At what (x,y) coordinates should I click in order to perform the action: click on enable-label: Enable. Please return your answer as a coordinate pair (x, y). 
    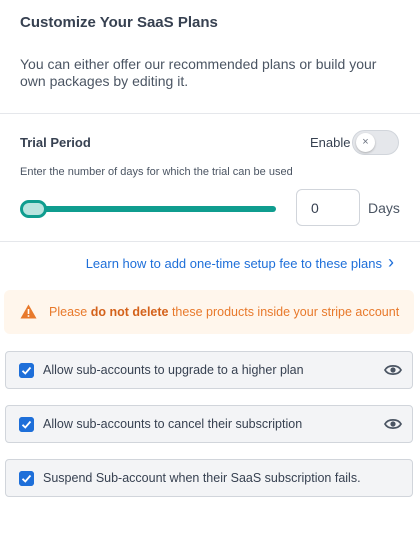
    Looking at the image, I should click on (330, 142).